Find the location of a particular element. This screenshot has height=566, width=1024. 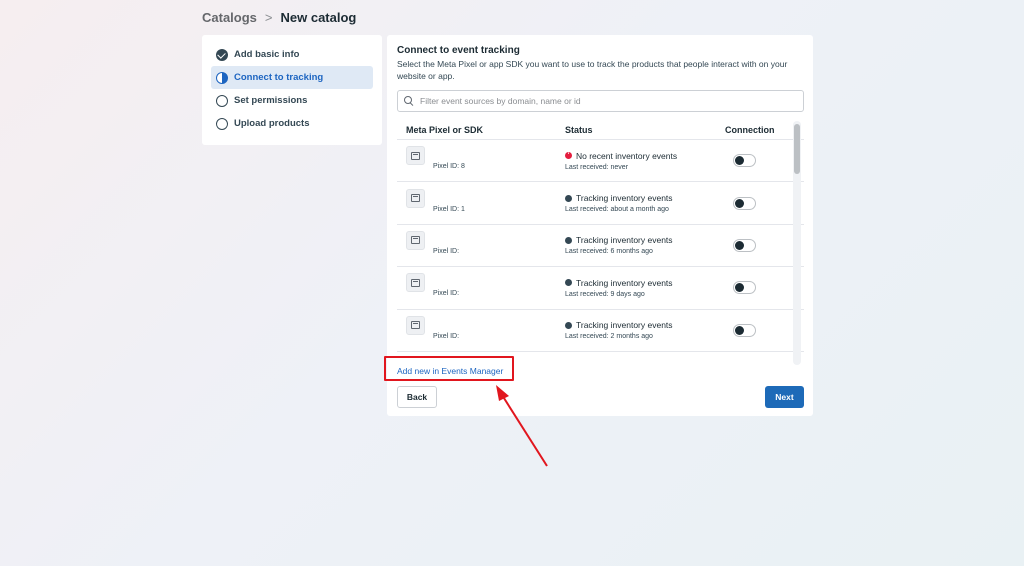

last-received: Last received: never is located at coordinates (597, 167).